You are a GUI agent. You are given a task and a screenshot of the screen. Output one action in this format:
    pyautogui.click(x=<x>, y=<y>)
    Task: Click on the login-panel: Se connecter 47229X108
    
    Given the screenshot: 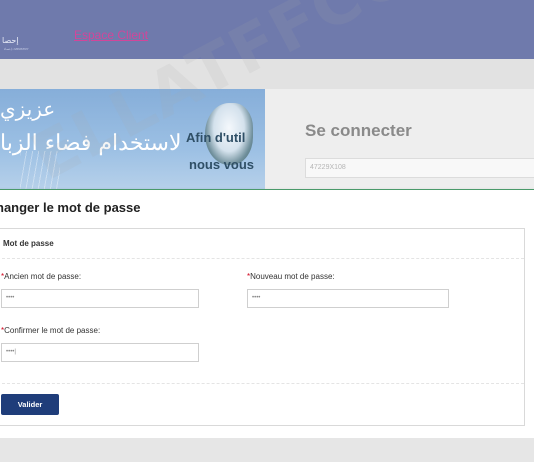 What is the action you would take?
    pyautogui.click(x=399, y=139)
    